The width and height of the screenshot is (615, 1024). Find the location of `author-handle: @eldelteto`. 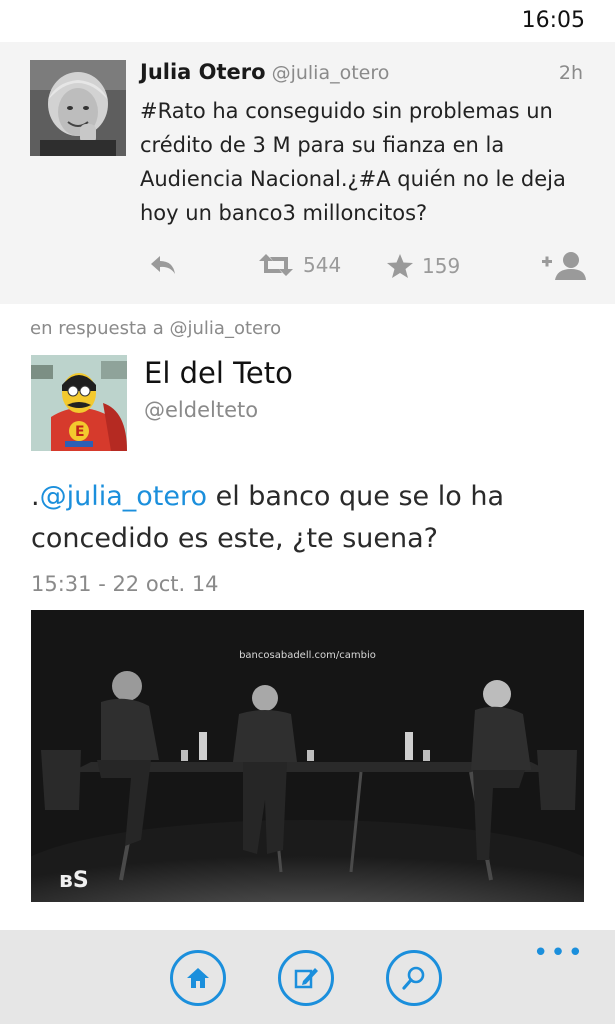

author-handle: @eldelteto is located at coordinates (201, 410).